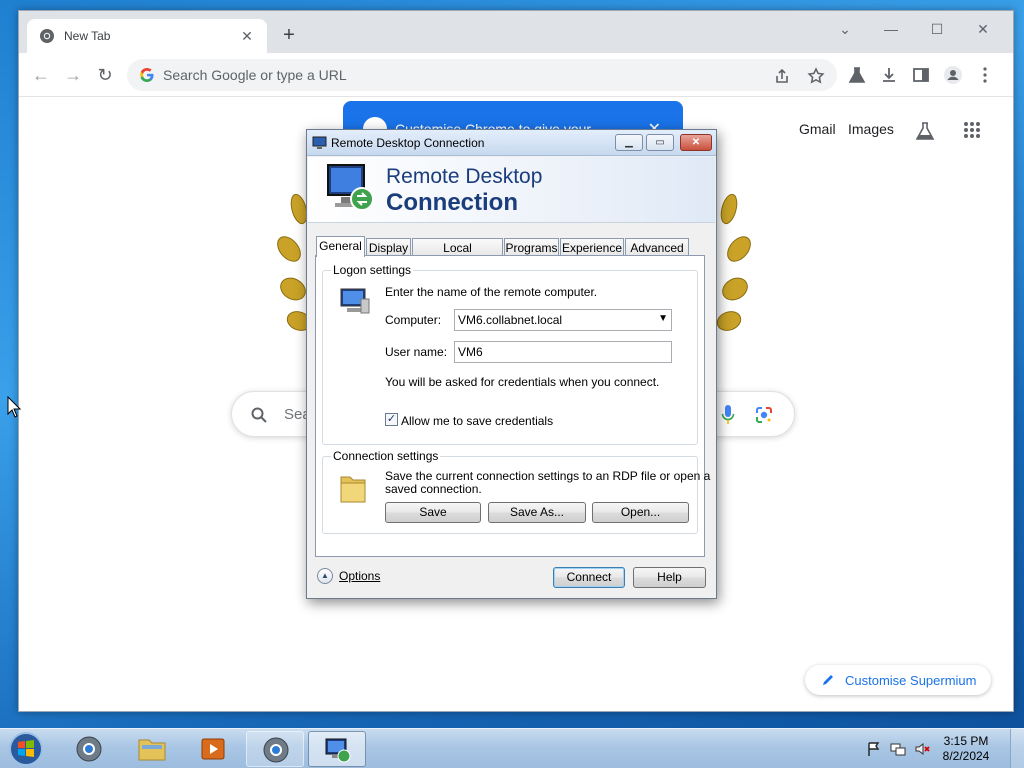  I want to click on profile-avatar-icon, so click(953, 75).